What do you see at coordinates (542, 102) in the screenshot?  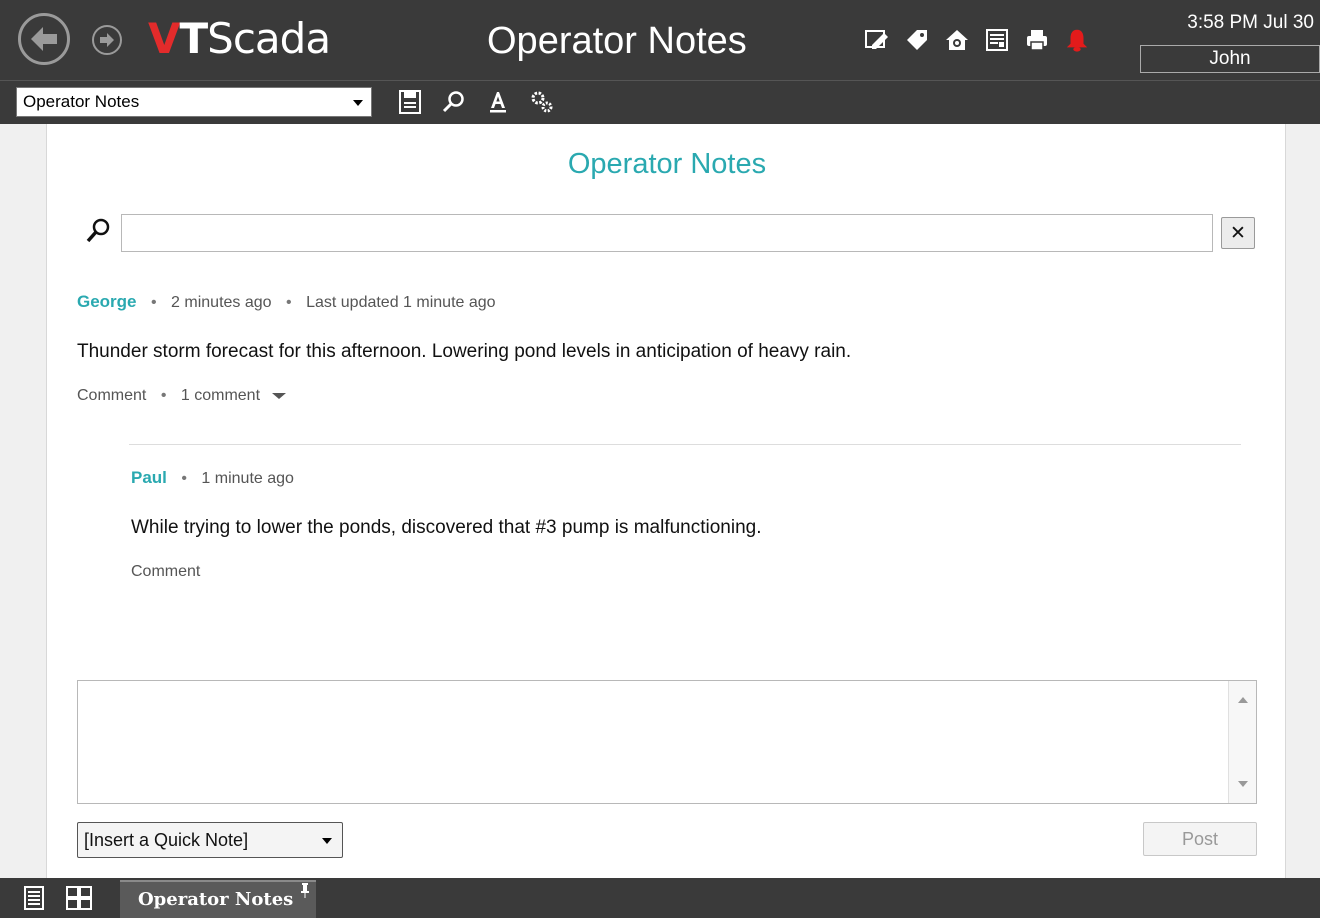 I see `settings-gears-icon` at bounding box center [542, 102].